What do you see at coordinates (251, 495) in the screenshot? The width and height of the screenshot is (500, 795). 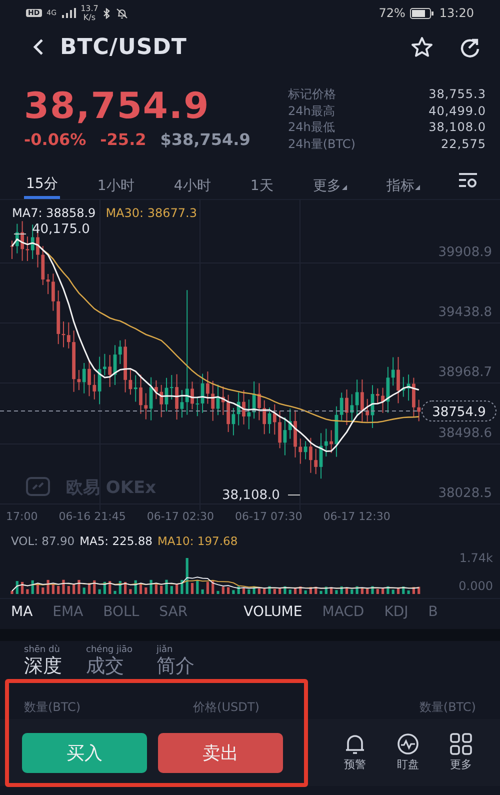 I see `low-price-marker: 38,108.0` at bounding box center [251, 495].